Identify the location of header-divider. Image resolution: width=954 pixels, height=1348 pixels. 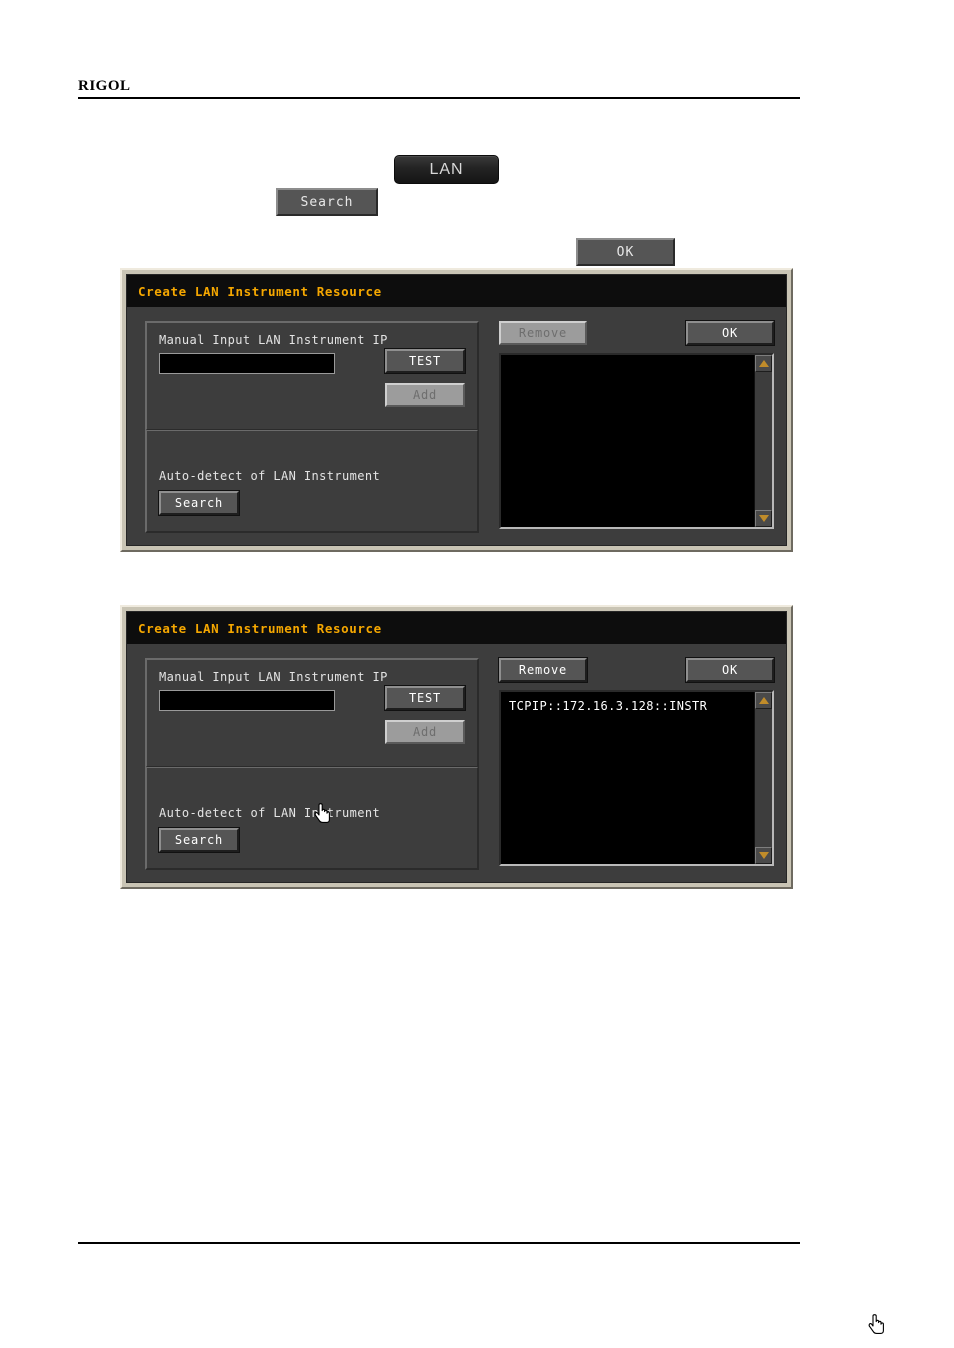
(439, 97).